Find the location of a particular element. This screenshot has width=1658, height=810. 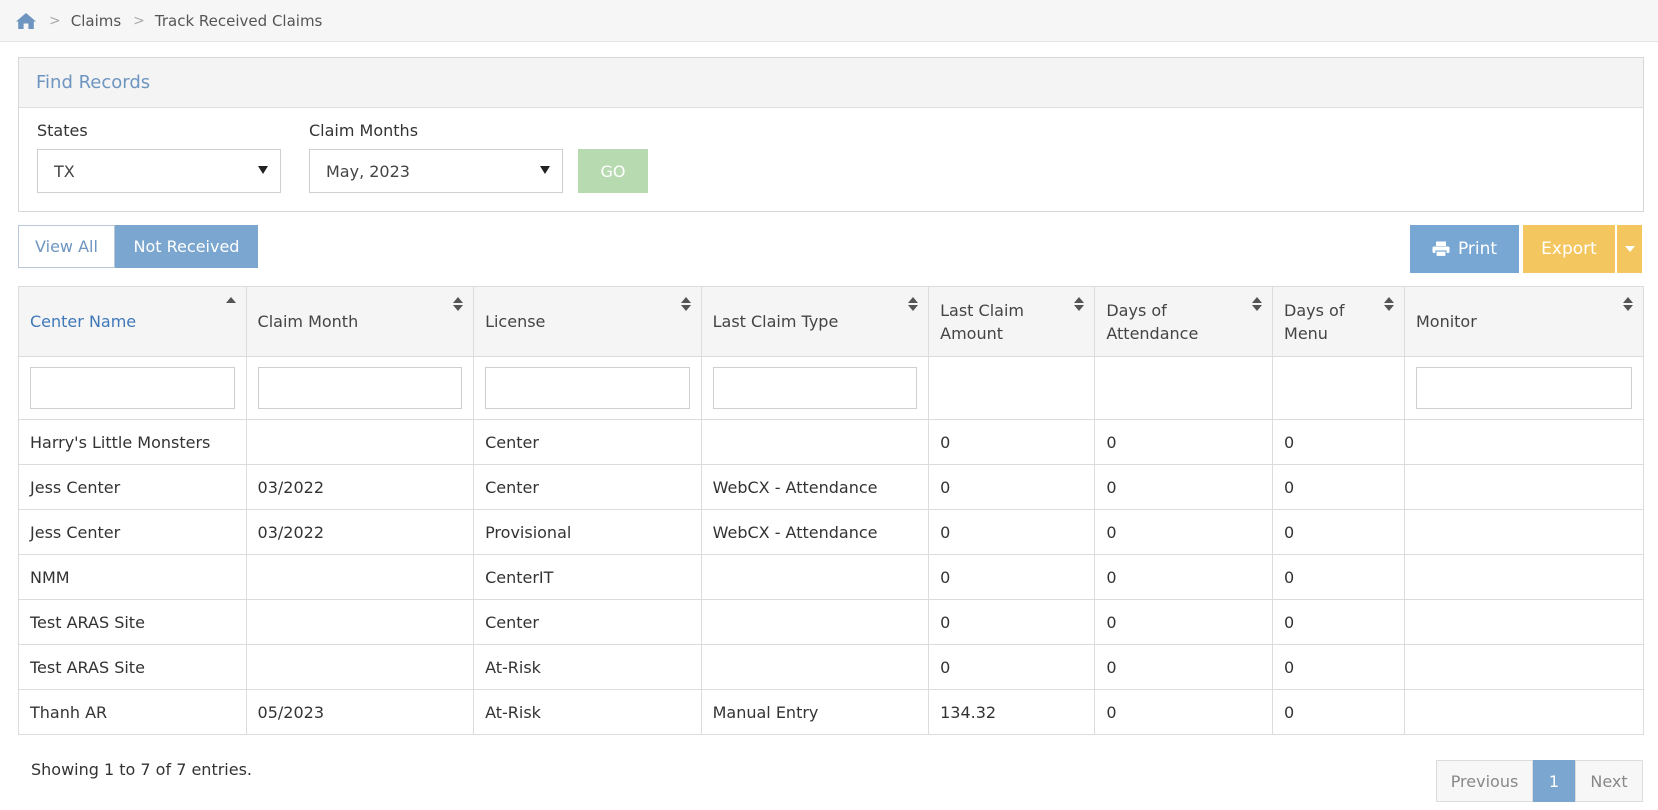

filter-row is located at coordinates (831, 388).